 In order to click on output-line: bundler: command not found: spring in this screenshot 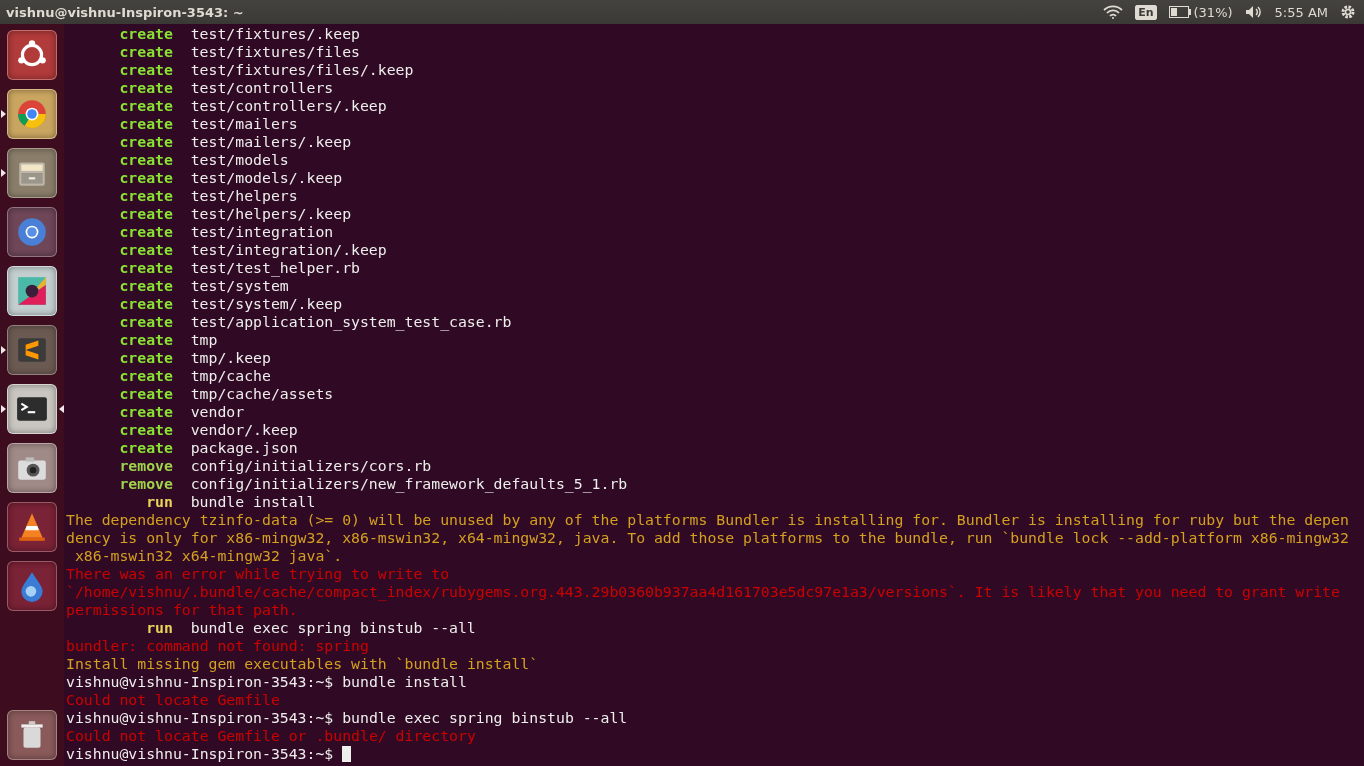, I will do `click(217, 646)`.